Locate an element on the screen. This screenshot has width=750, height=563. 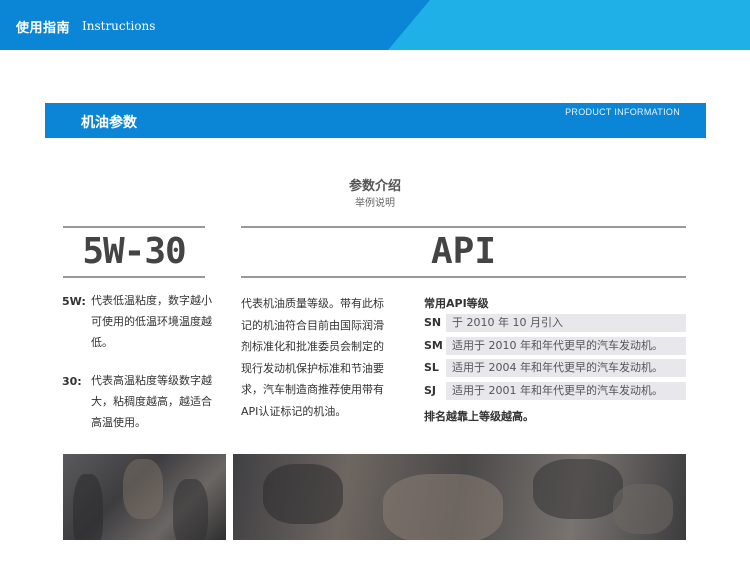
api-grades-title: 常用API等级 is located at coordinates (456, 303).